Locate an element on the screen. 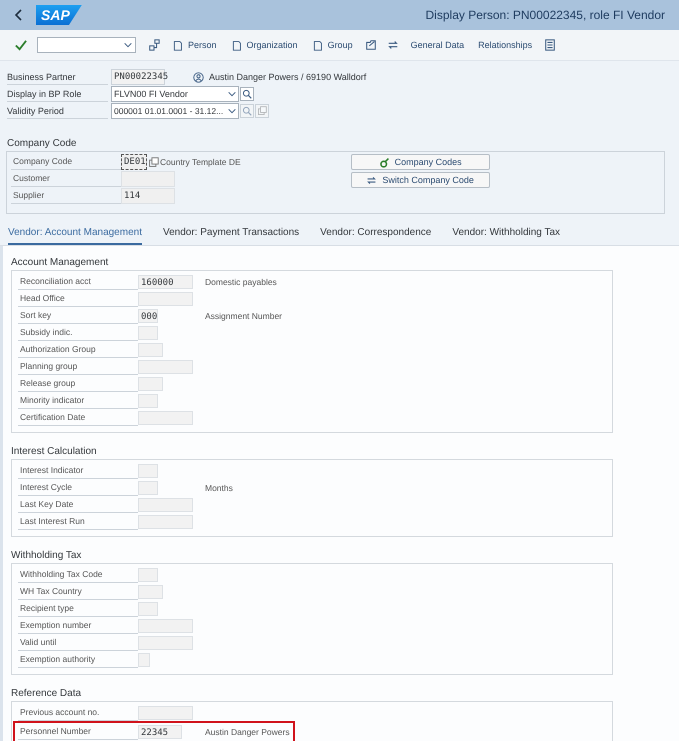 The width and height of the screenshot is (679, 741). input-field: 160000 is located at coordinates (165, 282).